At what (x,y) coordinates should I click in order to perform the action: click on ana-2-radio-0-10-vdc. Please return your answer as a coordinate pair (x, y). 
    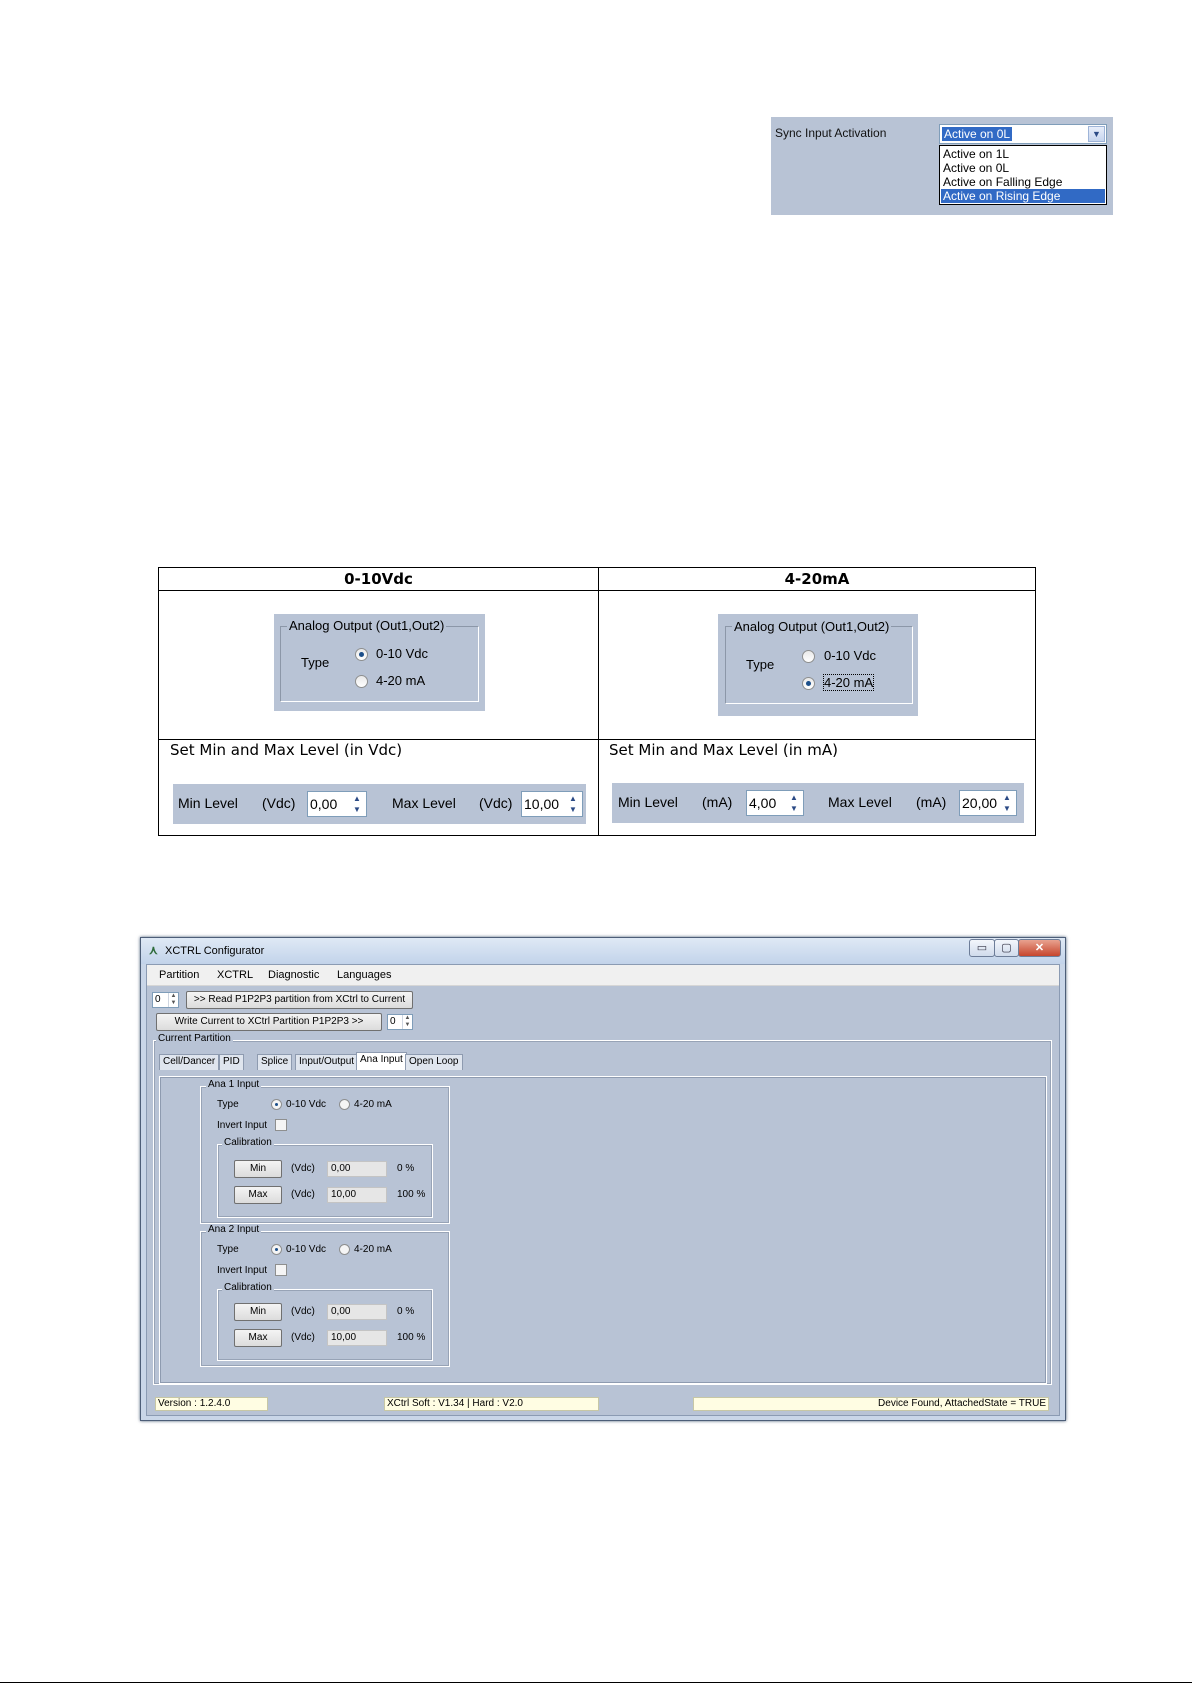
    Looking at the image, I should click on (276, 1249).